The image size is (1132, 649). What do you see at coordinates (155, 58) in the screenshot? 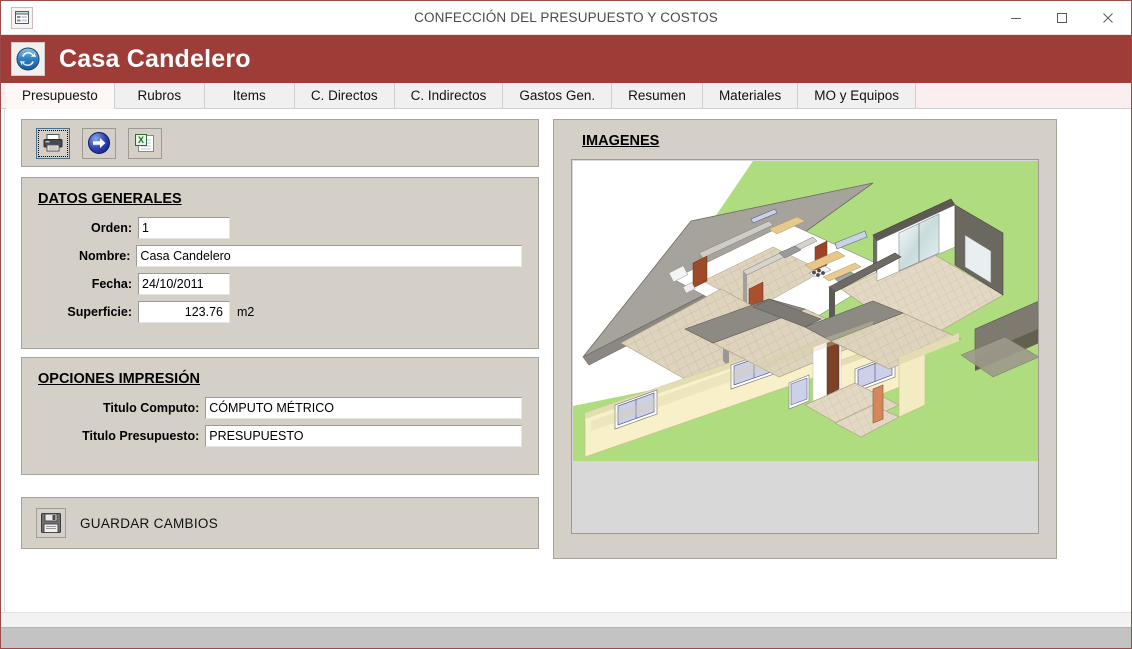
I see `page-title: Casa Candelero` at bounding box center [155, 58].